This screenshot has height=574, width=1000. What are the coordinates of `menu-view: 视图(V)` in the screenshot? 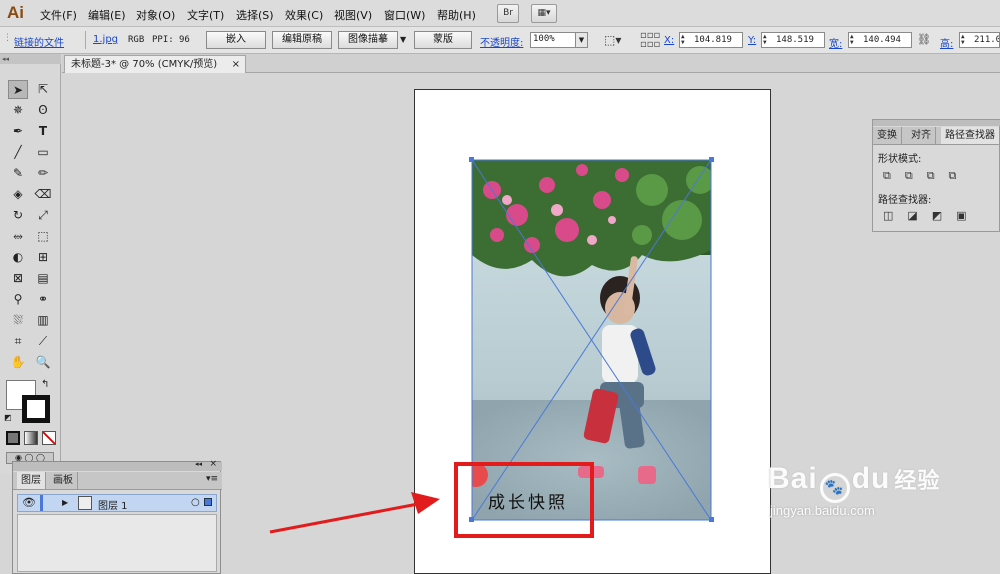 It's located at (353, 15).